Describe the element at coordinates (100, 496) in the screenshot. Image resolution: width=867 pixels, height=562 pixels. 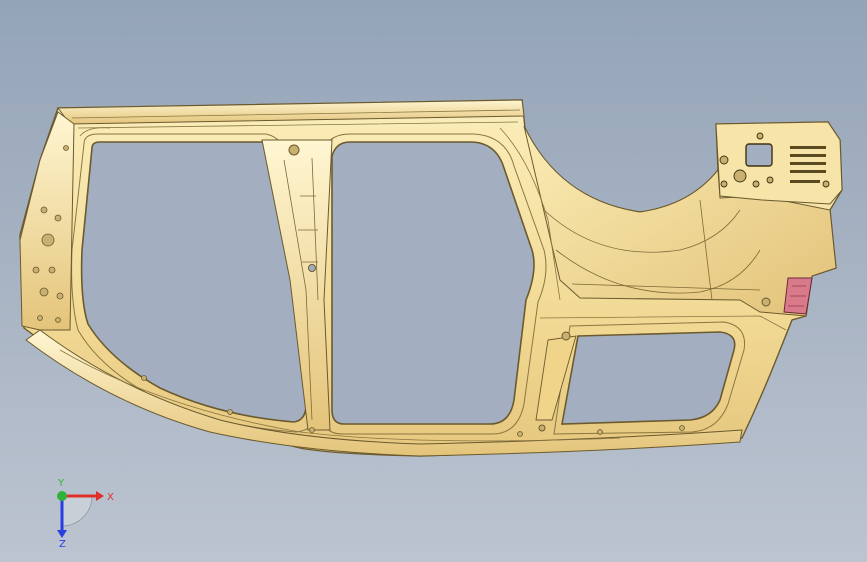
I see `x-axis-arrow` at that location.